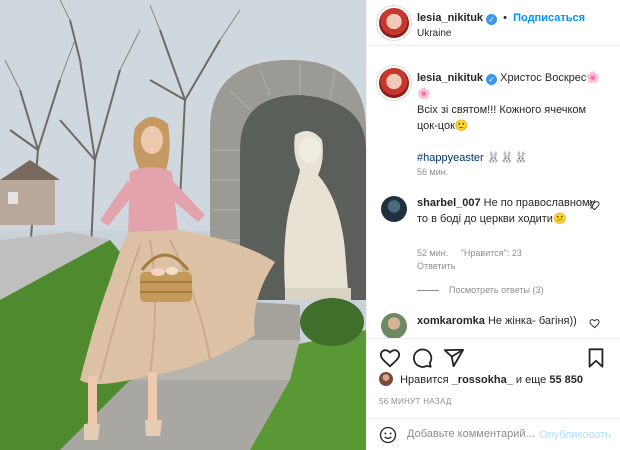  I want to click on add-comment-bar: Опубликовать, so click(493, 434).